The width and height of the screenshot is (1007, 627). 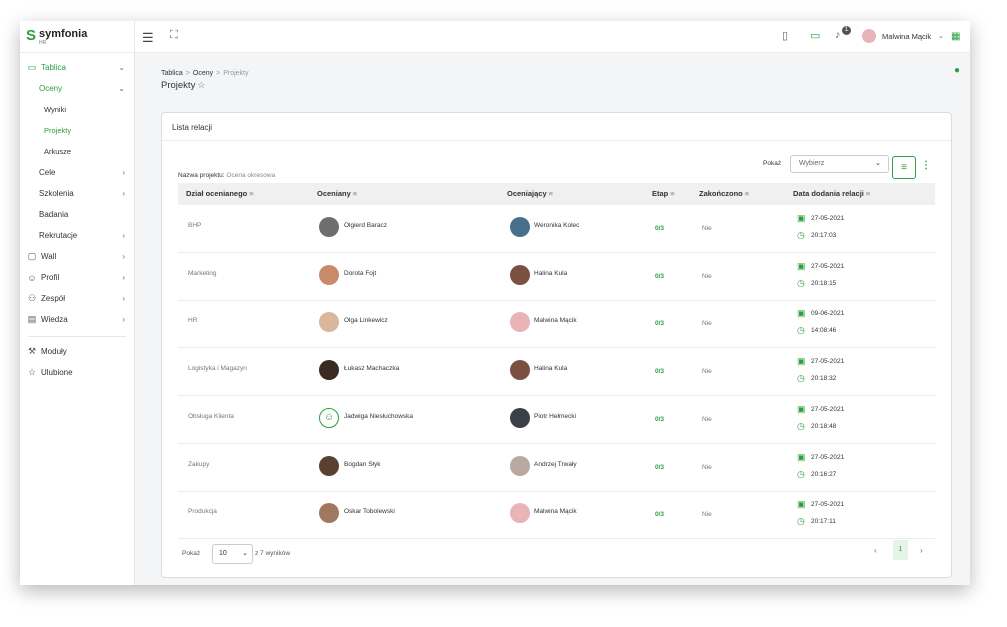 What do you see at coordinates (721, 193) in the screenshot?
I see `column-header-label: Zakończono` at bounding box center [721, 193].